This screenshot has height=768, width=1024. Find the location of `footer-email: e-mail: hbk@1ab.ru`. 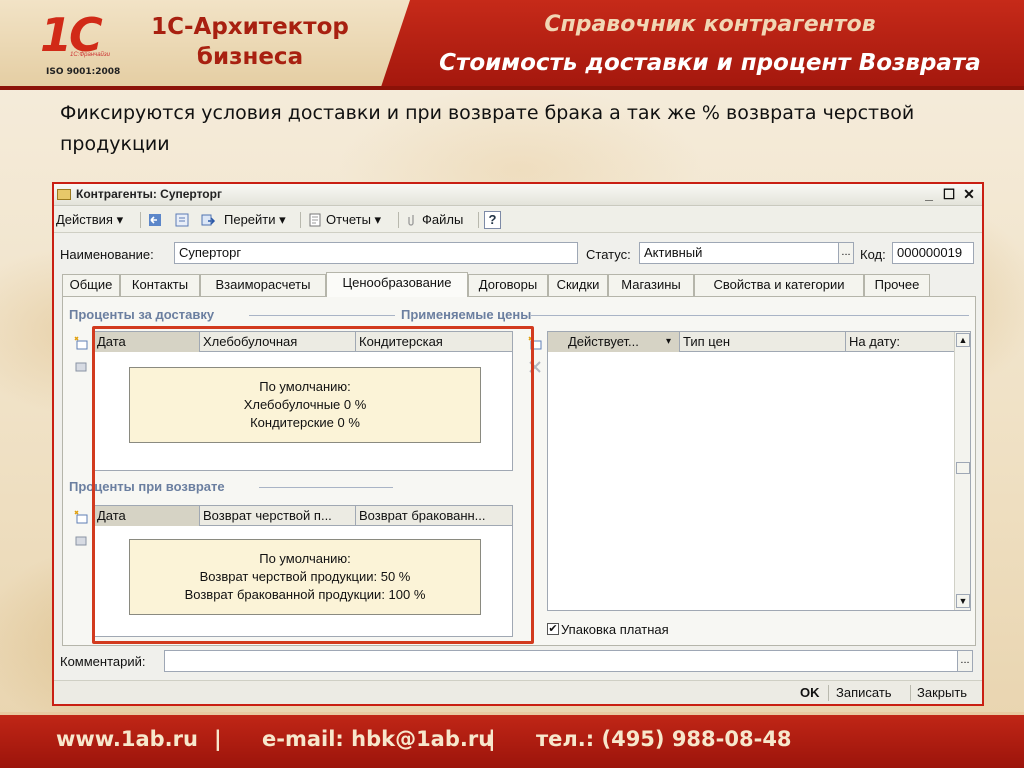

footer-email: e-mail: hbk@1ab.ru is located at coordinates (377, 739).